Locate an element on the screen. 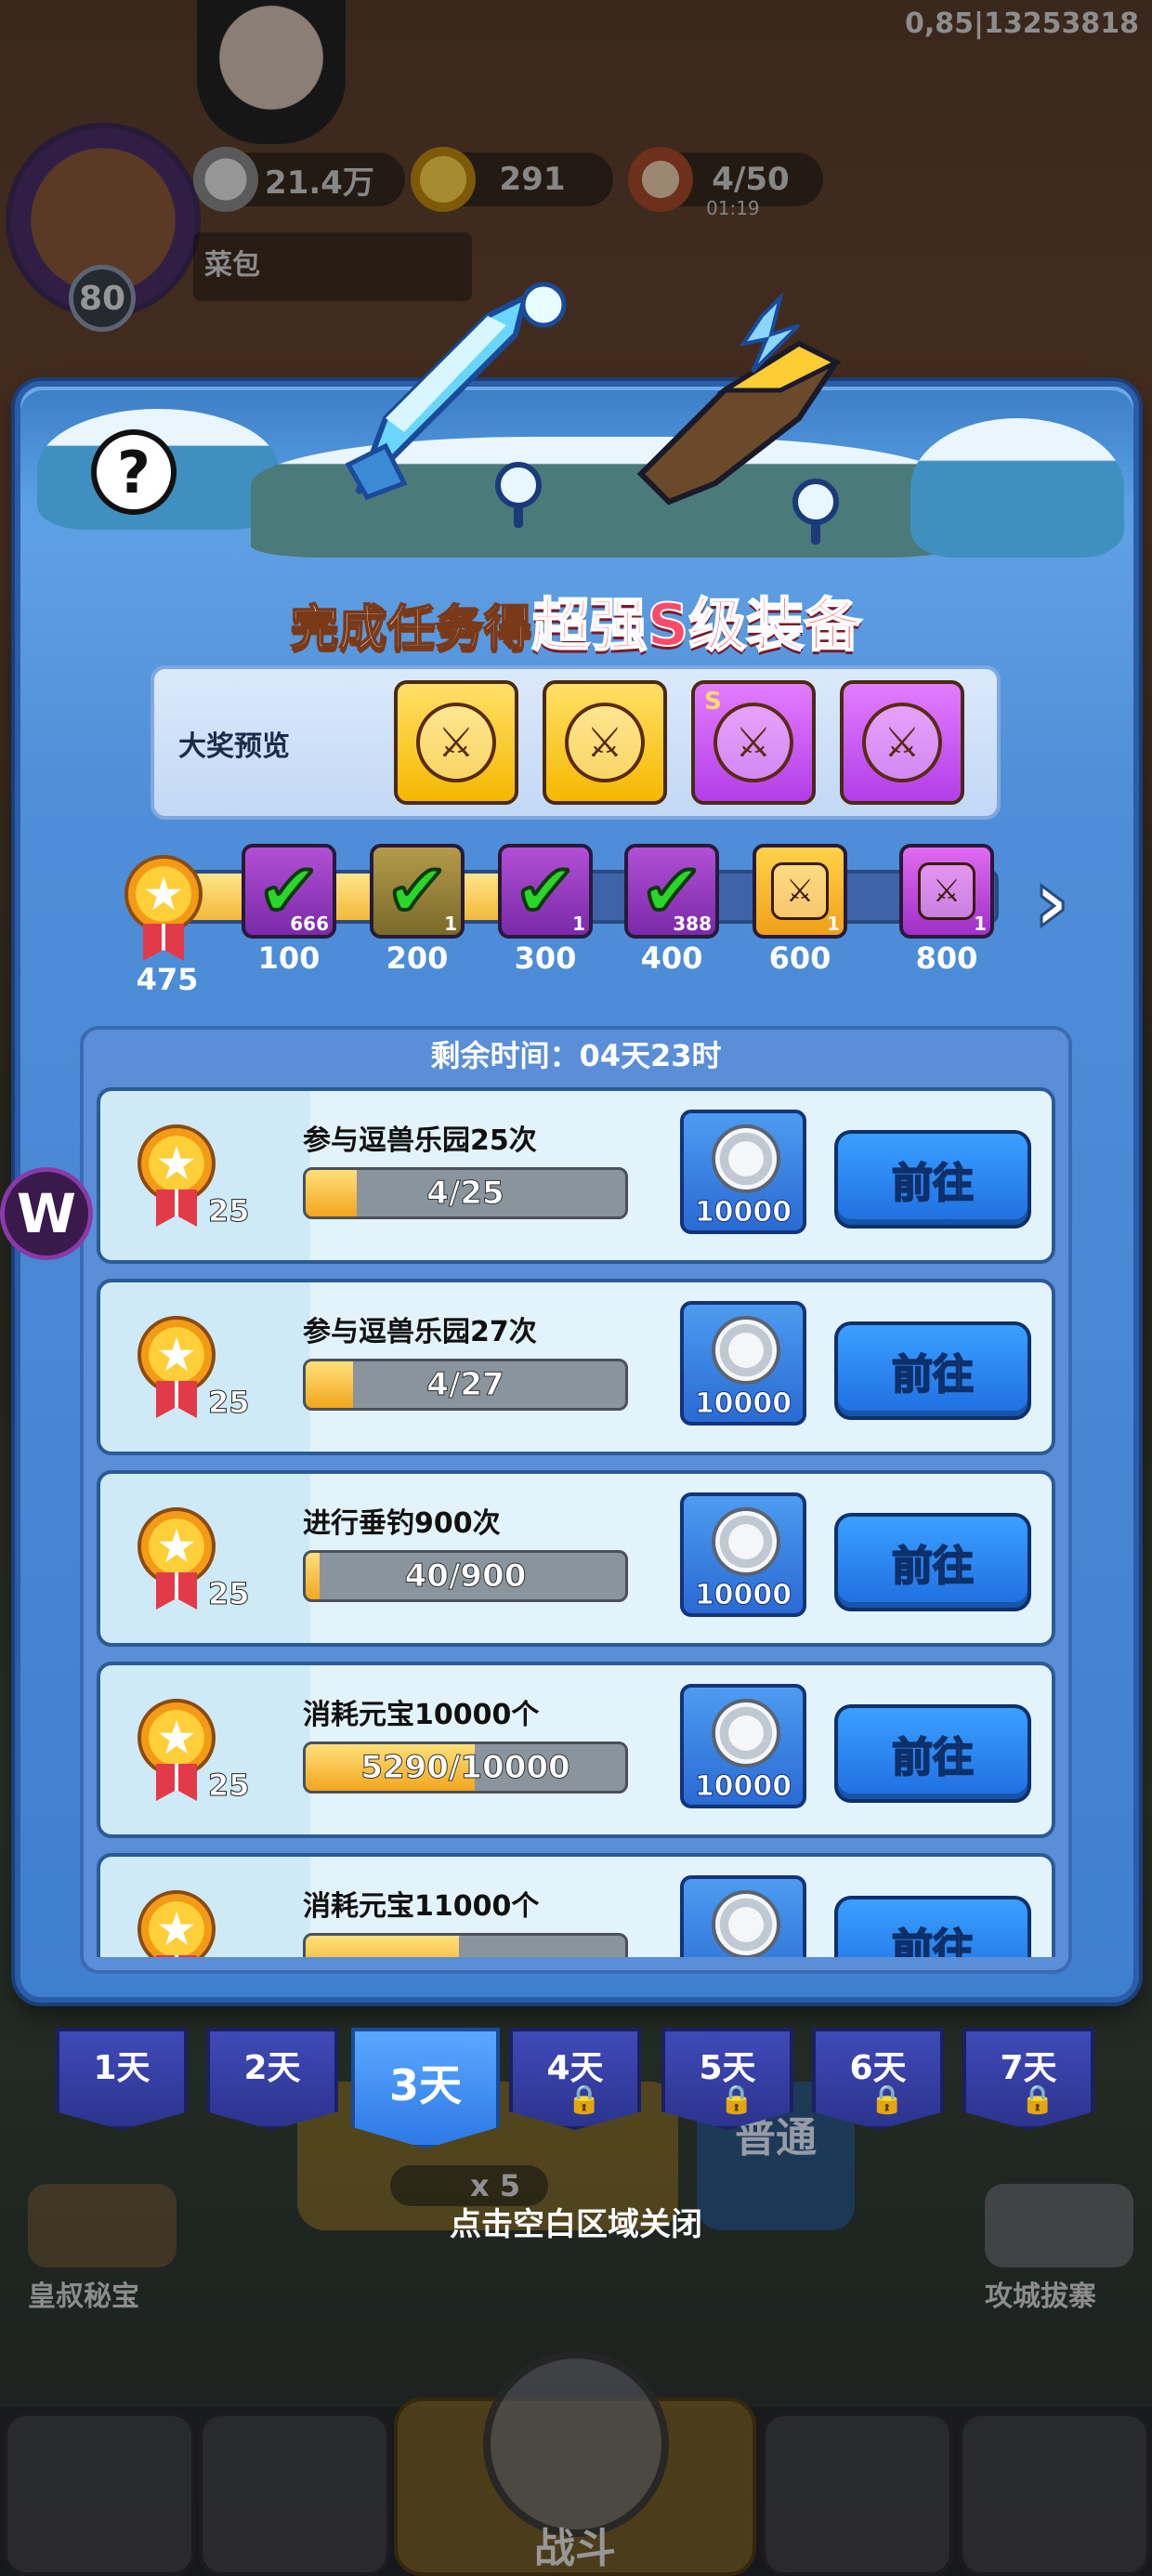 The image size is (1152, 2576). reward-chest-icon: ⚔ is located at coordinates (800, 891).